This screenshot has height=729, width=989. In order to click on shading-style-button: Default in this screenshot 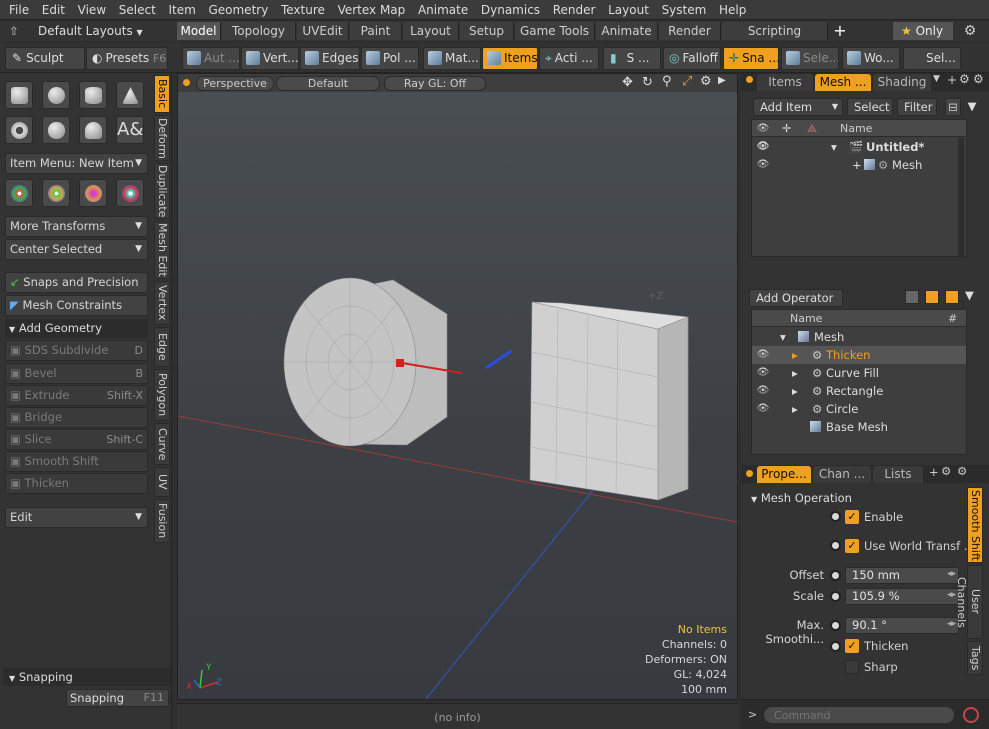, I will do `click(328, 83)`.